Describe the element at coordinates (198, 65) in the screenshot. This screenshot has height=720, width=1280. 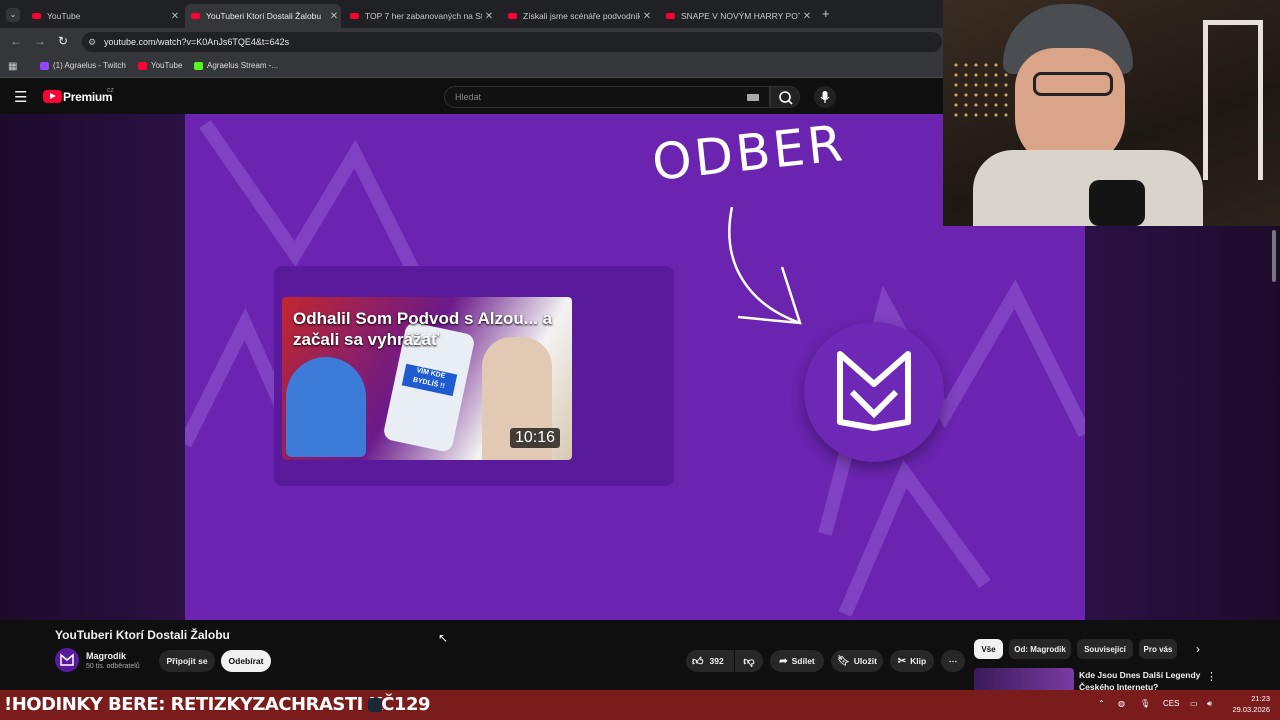
I see `kick-icon` at that location.